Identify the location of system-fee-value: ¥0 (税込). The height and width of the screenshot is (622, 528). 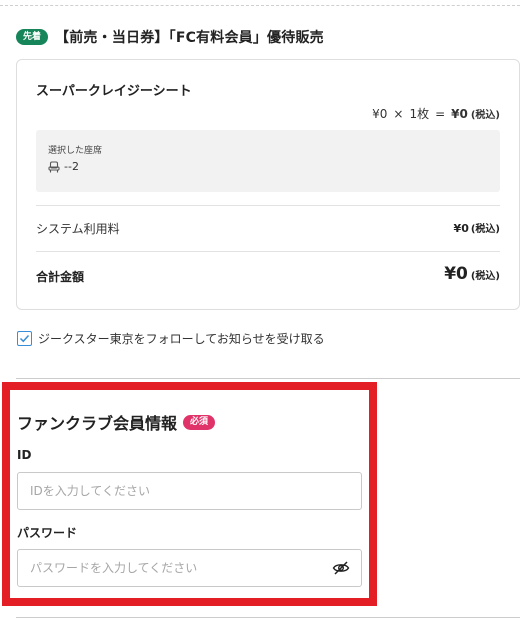
(477, 227).